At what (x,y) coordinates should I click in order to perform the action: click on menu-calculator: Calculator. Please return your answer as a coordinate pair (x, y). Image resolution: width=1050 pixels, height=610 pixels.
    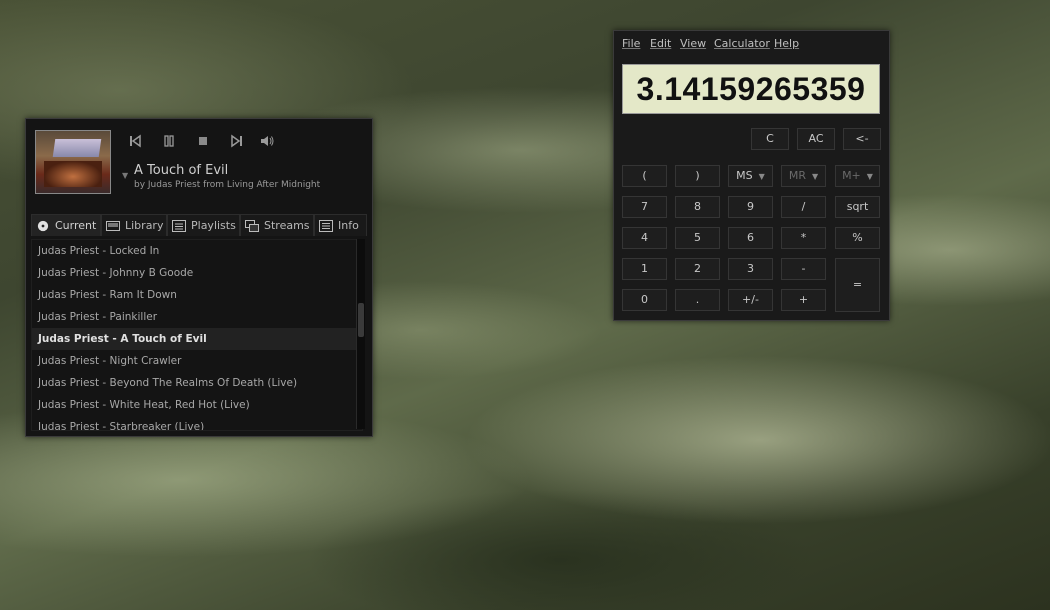
    Looking at the image, I should click on (742, 43).